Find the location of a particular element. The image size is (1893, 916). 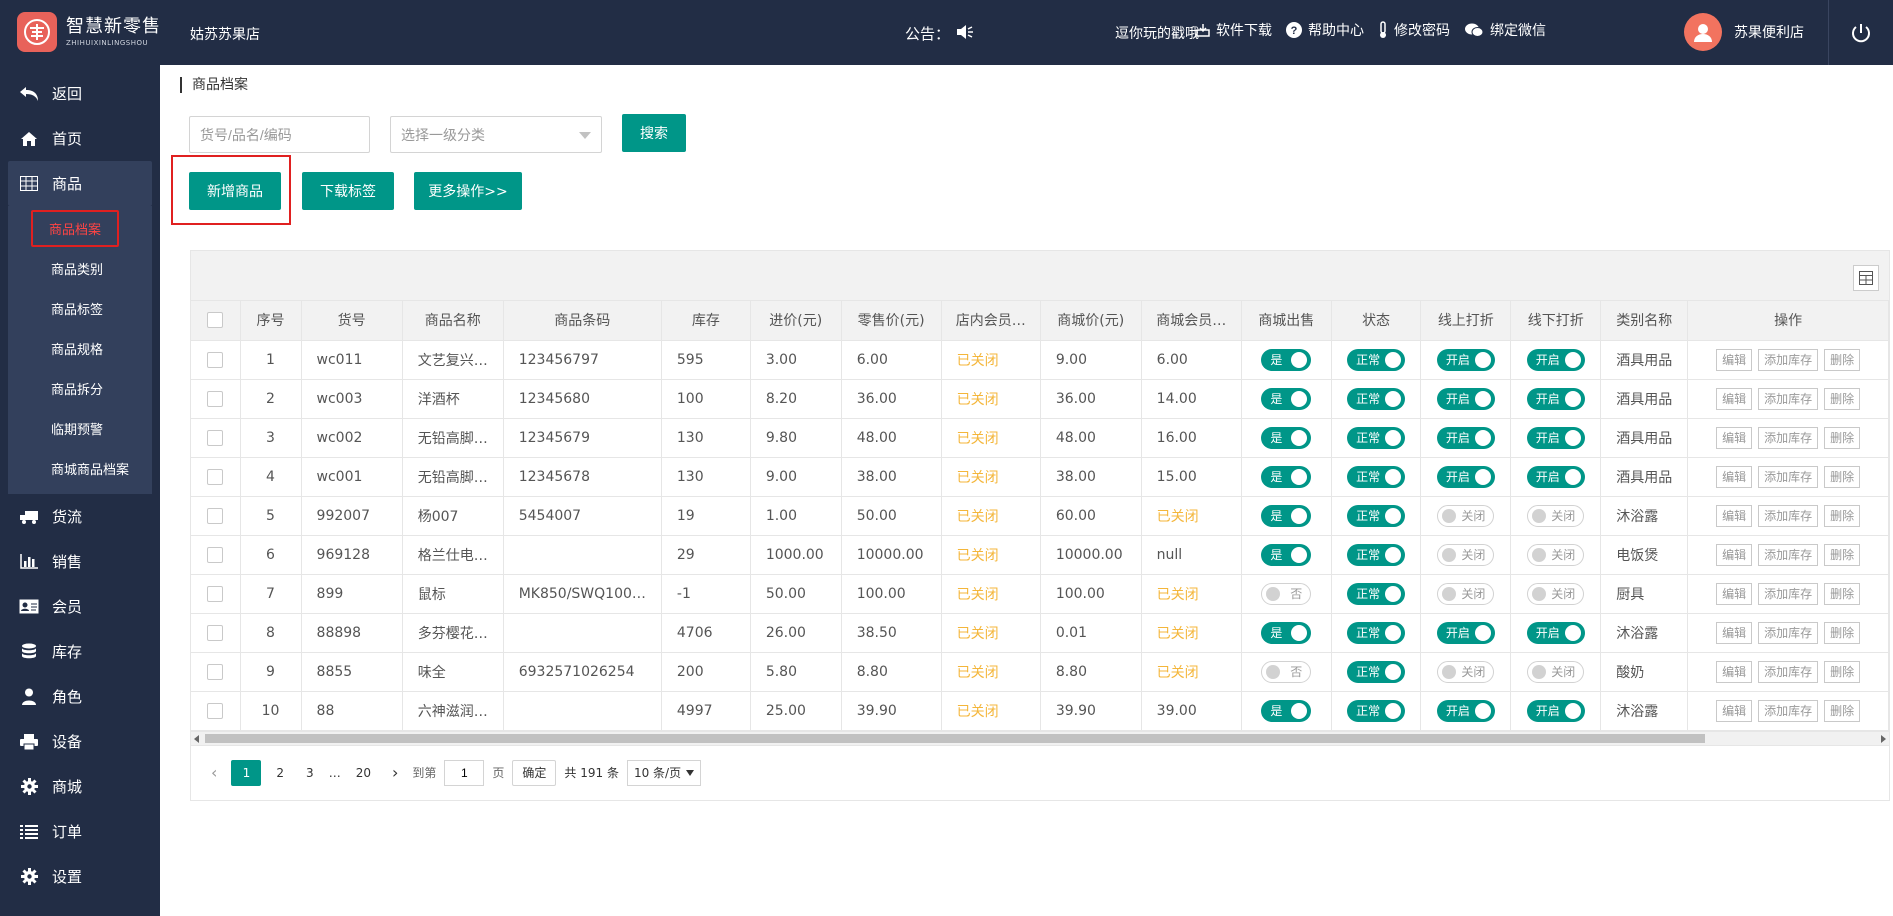

column-filter-button is located at coordinates (1866, 278).